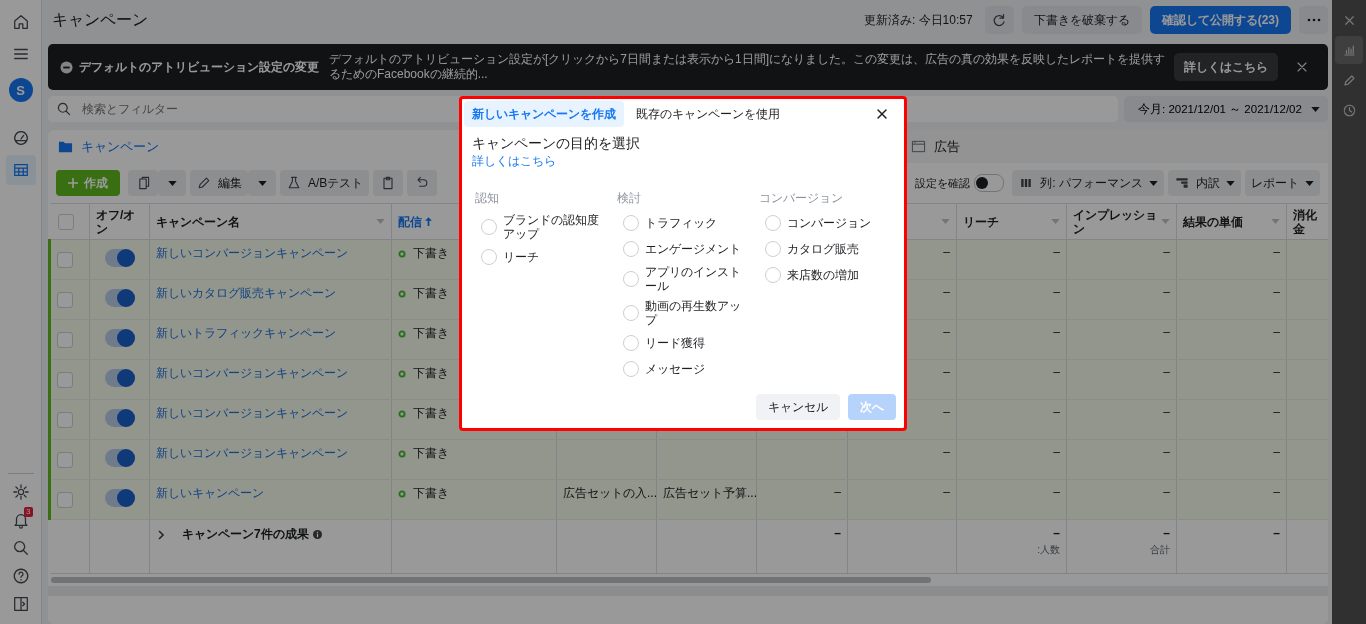  I want to click on page-title: キャンペーン, so click(100, 19).